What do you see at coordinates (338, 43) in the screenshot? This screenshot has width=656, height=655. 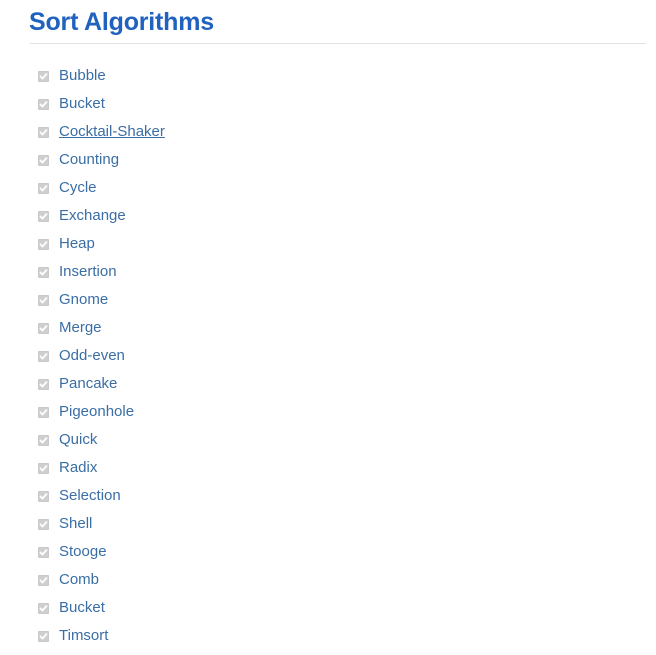 I see `title-divider` at bounding box center [338, 43].